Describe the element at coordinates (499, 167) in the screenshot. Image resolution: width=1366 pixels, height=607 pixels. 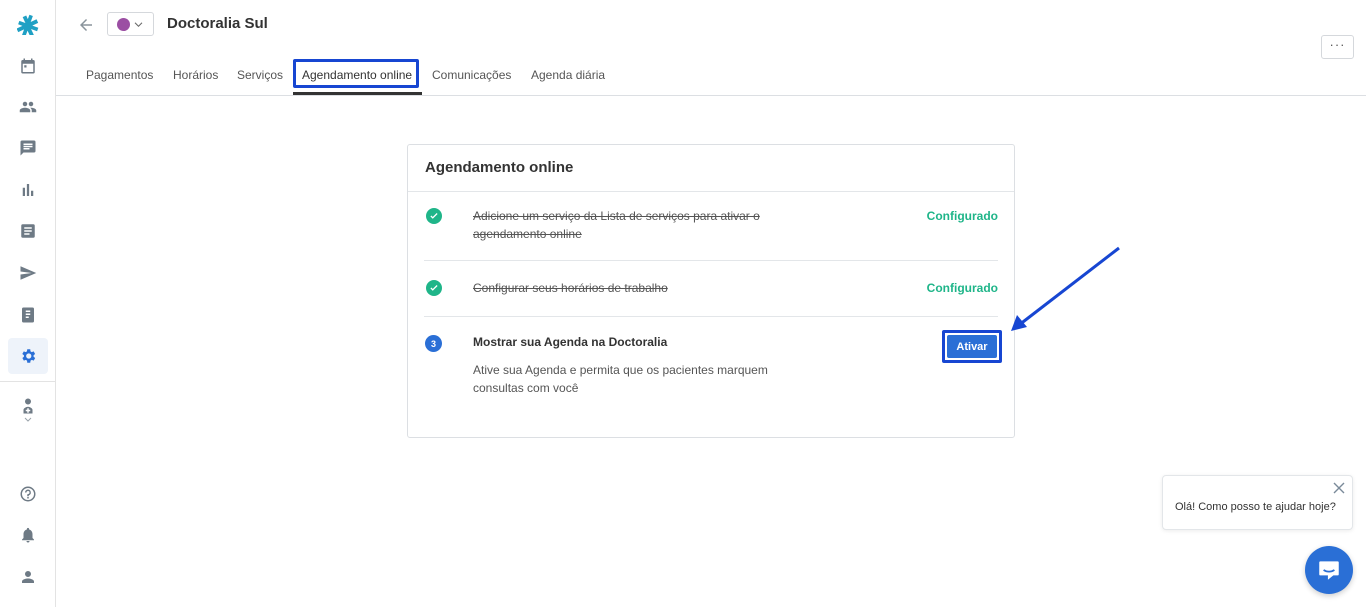
I see `card-title: Agendamento online` at that location.